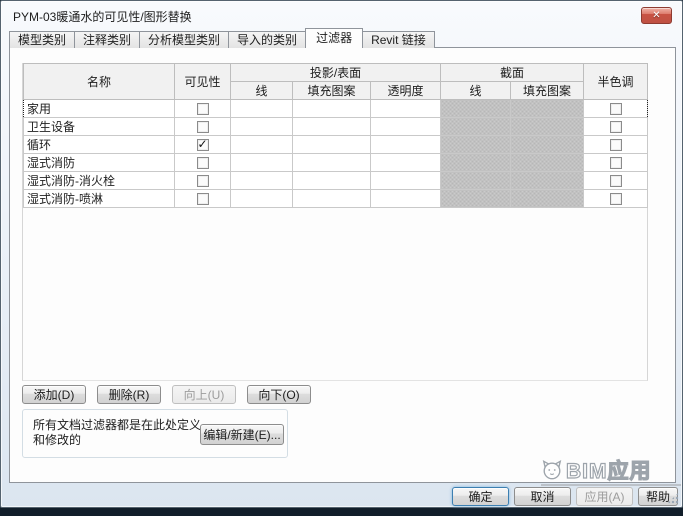 The height and width of the screenshot is (516, 683). Describe the element at coordinates (279, 394) in the screenshot. I see `move-down-button: 向下(O)` at that location.